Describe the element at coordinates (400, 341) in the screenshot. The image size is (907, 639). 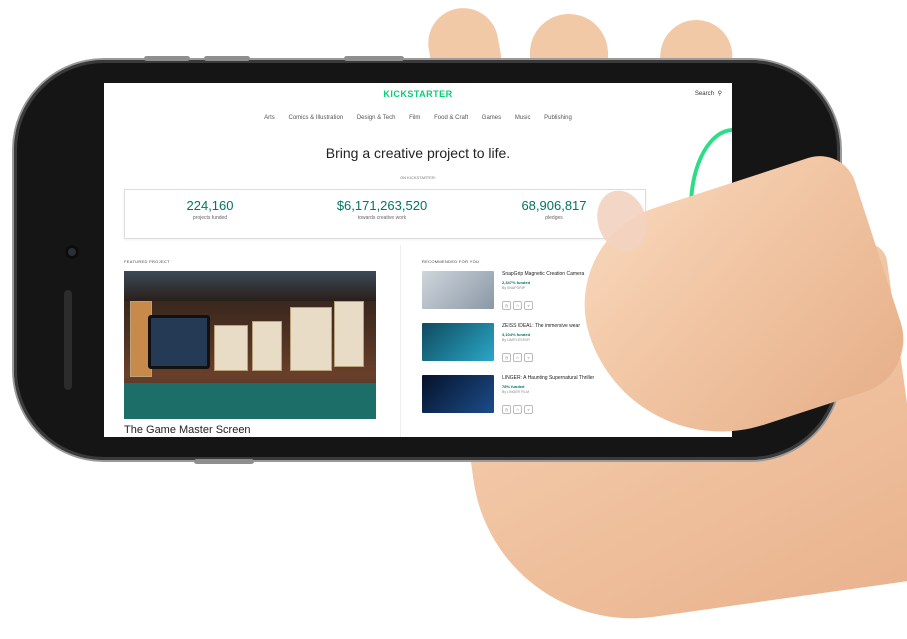
I see `column-divider` at that location.